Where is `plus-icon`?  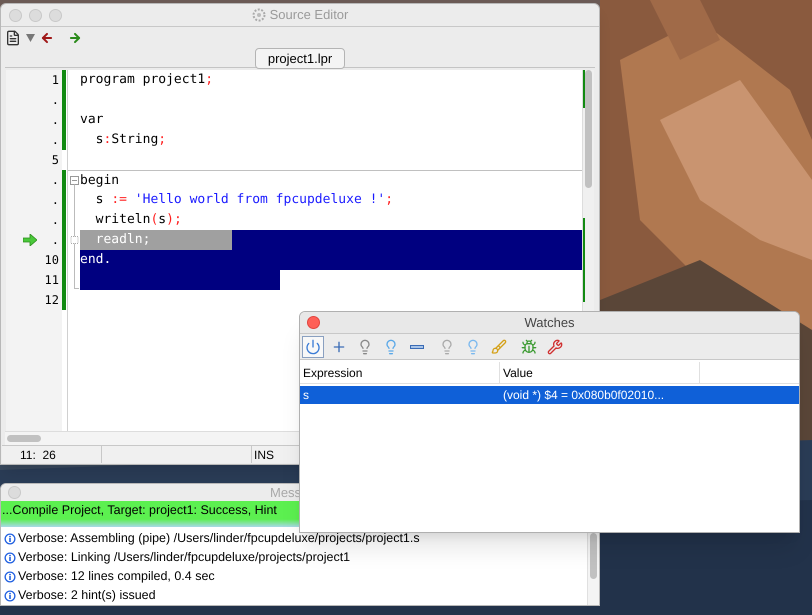 plus-icon is located at coordinates (339, 346).